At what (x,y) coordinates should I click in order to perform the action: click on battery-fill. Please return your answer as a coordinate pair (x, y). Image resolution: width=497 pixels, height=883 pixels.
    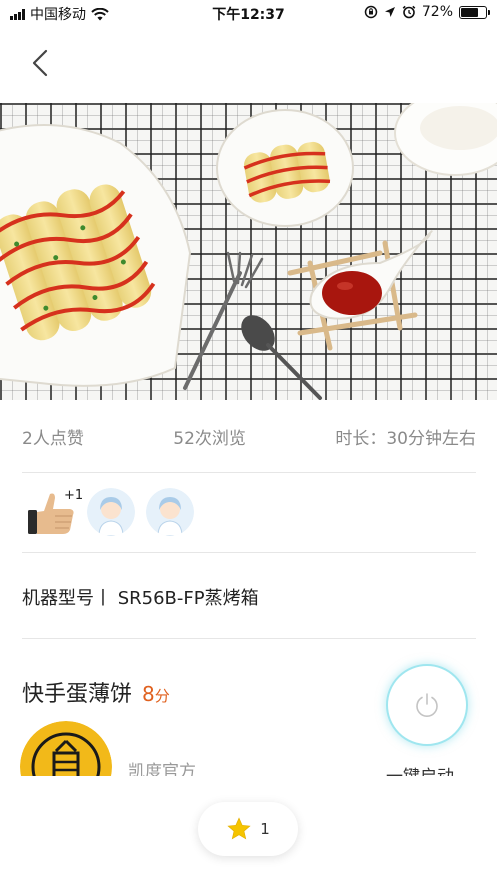
    Looking at the image, I should click on (470, 12).